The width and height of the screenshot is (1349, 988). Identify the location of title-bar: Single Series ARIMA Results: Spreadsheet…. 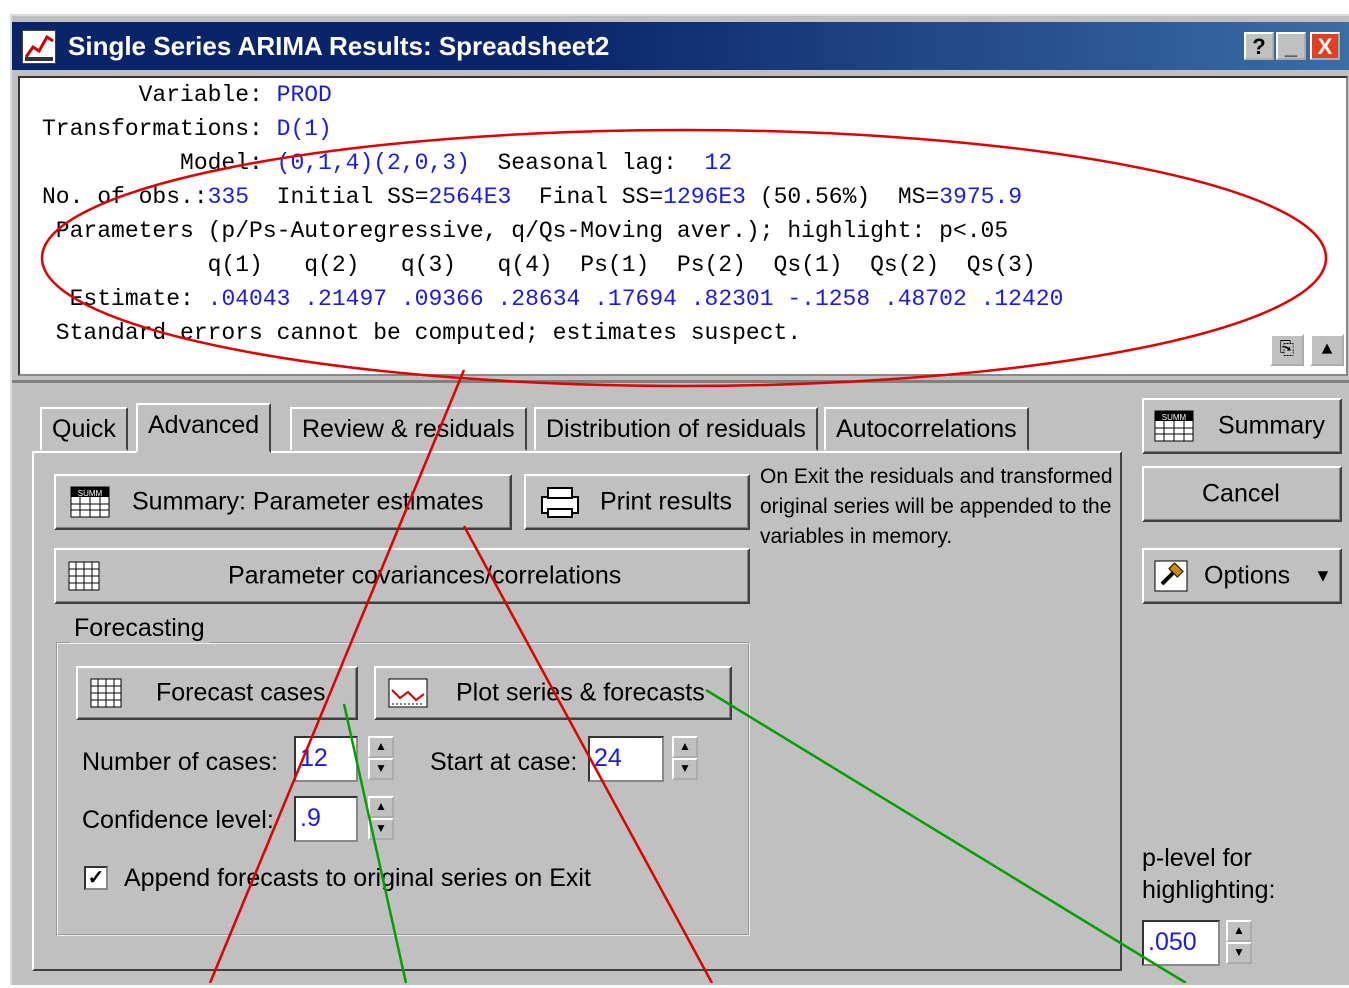
(680, 46).